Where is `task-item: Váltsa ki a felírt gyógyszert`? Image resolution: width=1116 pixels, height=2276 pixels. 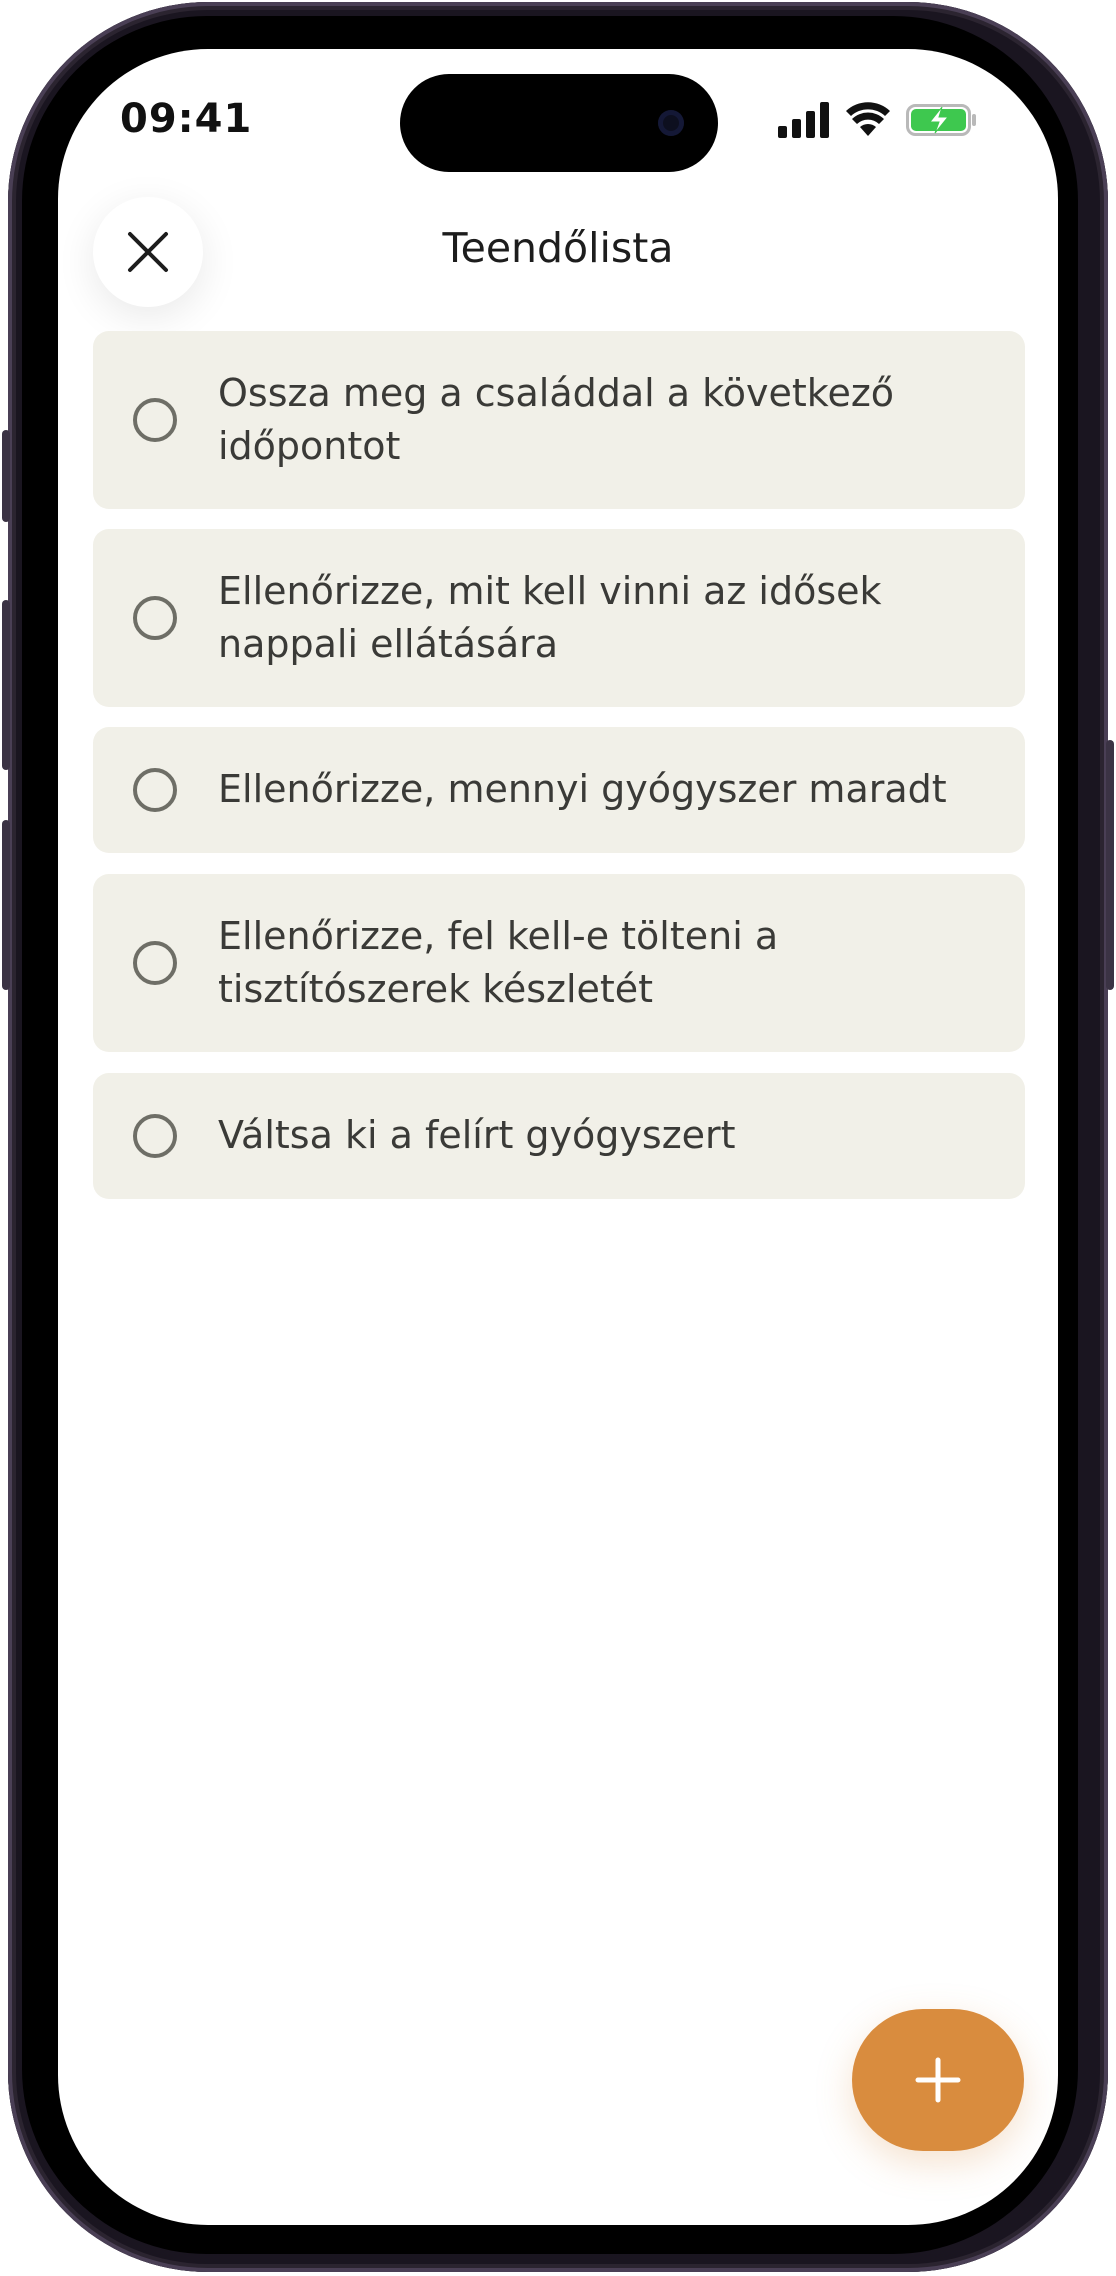 task-item: Váltsa ki a felírt gyógyszert is located at coordinates (559, 1136).